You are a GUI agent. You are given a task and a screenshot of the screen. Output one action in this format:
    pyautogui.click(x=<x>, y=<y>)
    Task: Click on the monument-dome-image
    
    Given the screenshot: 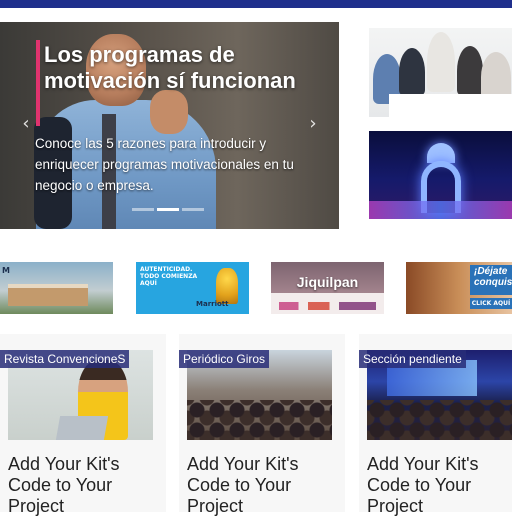 What is the action you would take?
    pyautogui.click(x=441, y=153)
    